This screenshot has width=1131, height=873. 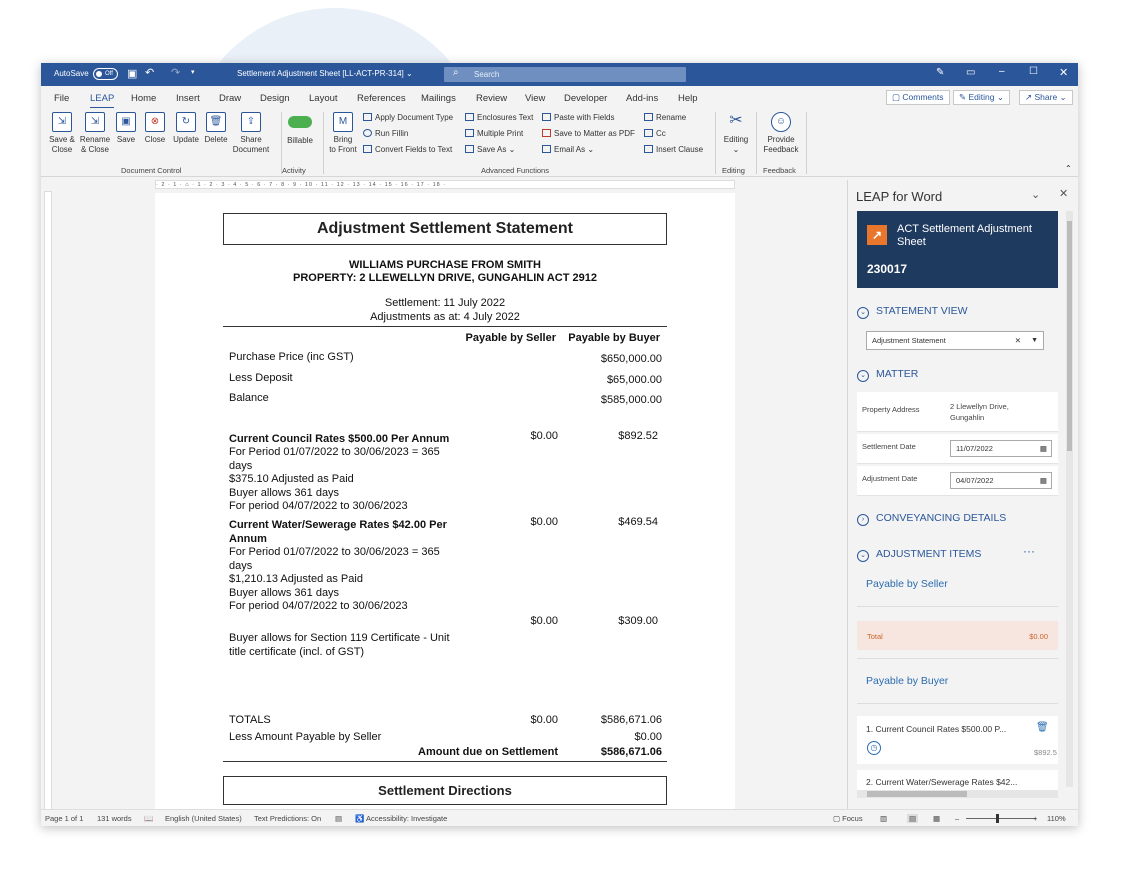 I want to click on apply-document-type-button: Apply Document Type, so click(x=408, y=118).